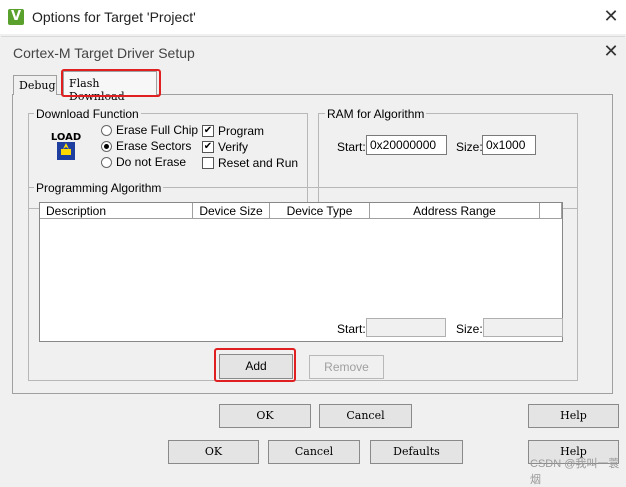 The image size is (626, 487). Describe the element at coordinates (208, 147) in the screenshot. I see `verify-checkbox: ✔` at that location.